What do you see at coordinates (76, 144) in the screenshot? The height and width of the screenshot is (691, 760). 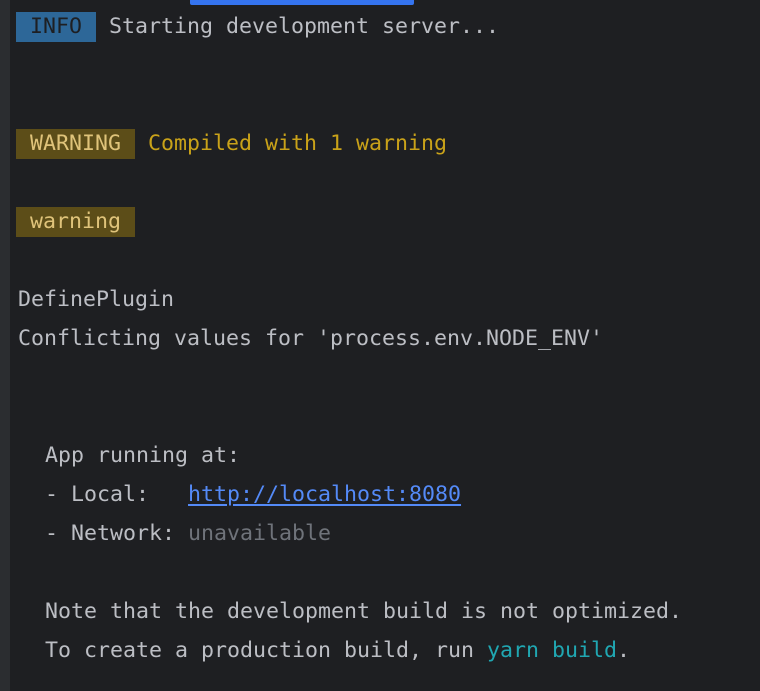 I see `warning-badge: WARNING` at bounding box center [76, 144].